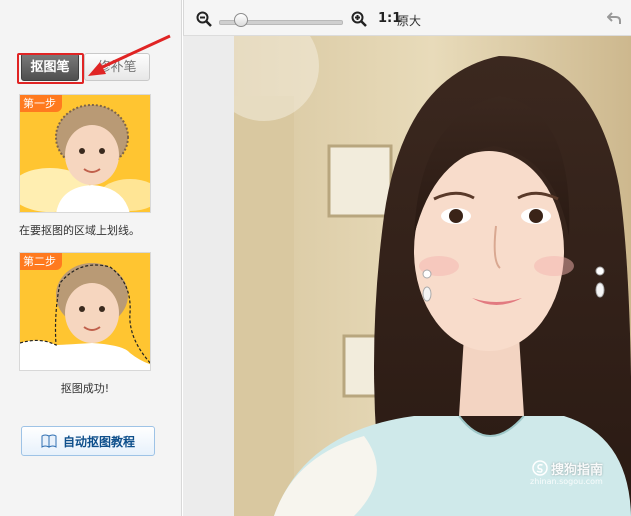 The image size is (631, 516). I want to click on sogou-logo-icon, so click(540, 468).